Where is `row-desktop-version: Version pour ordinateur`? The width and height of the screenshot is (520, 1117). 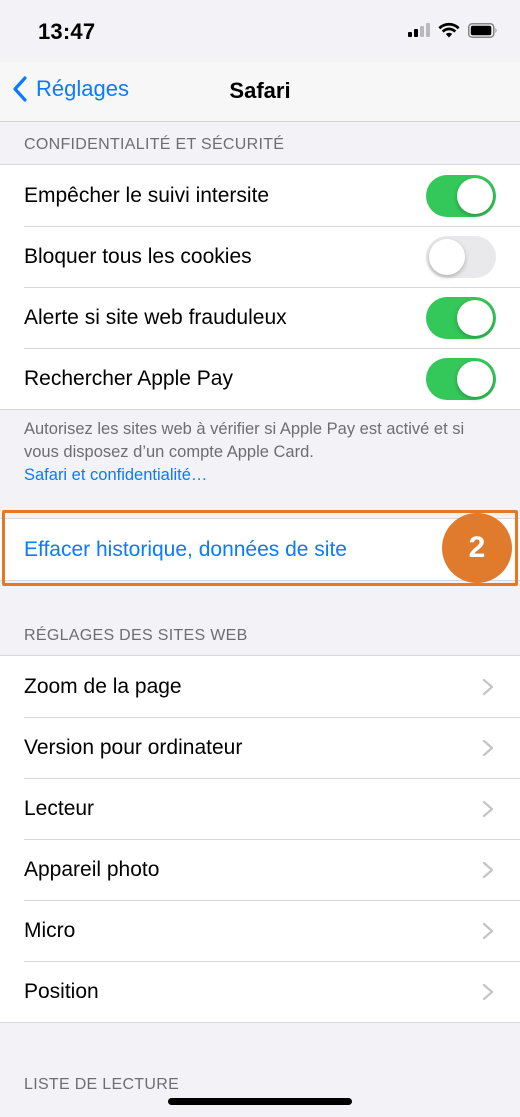 row-desktop-version: Version pour ordinateur is located at coordinates (260, 747).